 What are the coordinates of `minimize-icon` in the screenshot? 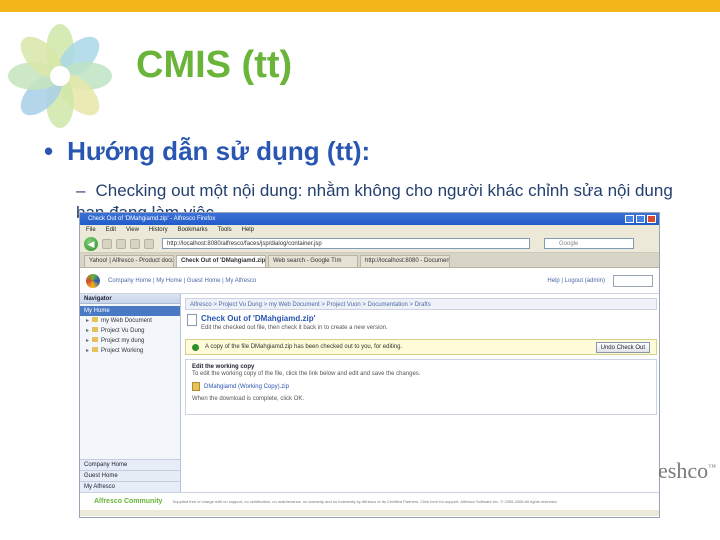 It's located at (629, 219).